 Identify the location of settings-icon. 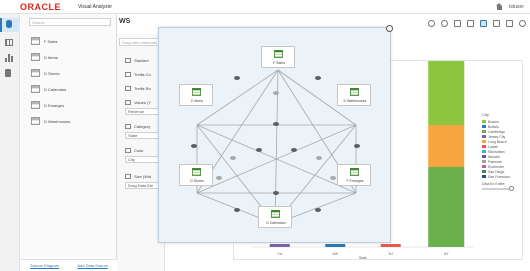
(522, 23).